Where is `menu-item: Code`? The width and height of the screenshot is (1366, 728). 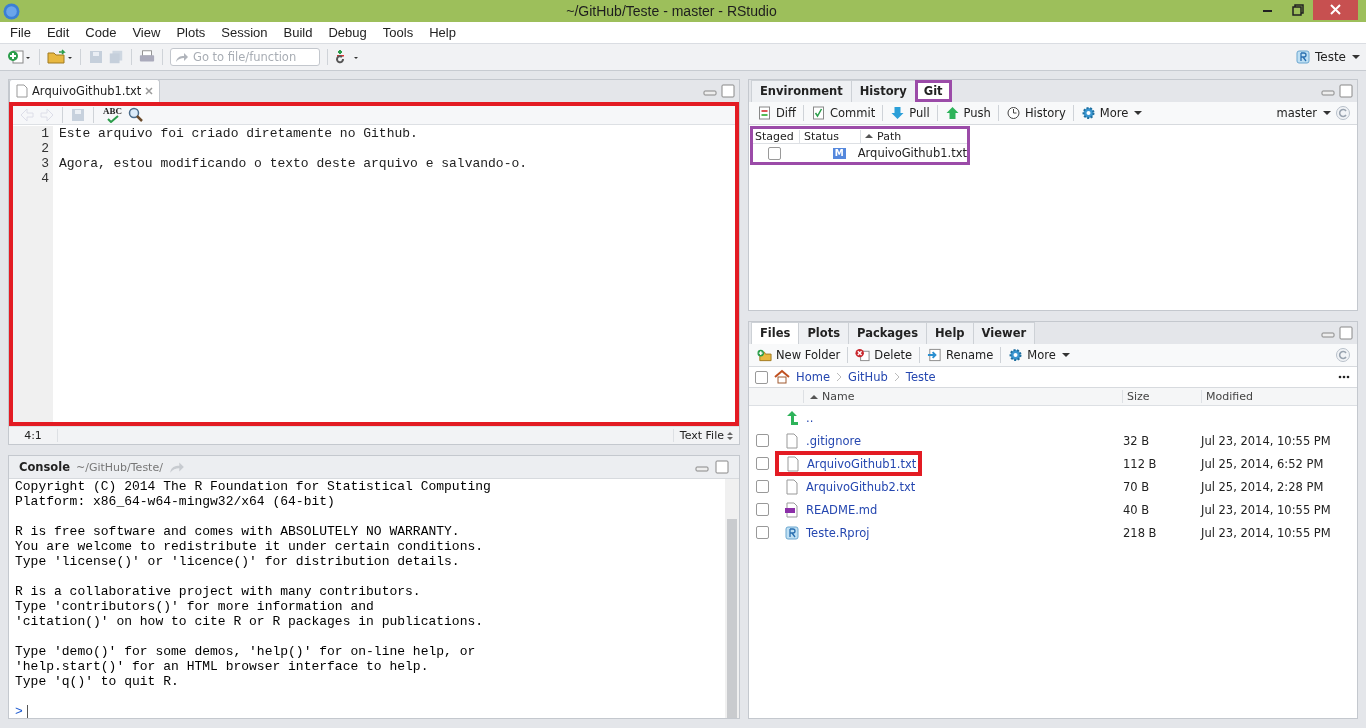
menu-item: Code is located at coordinates (101, 32).